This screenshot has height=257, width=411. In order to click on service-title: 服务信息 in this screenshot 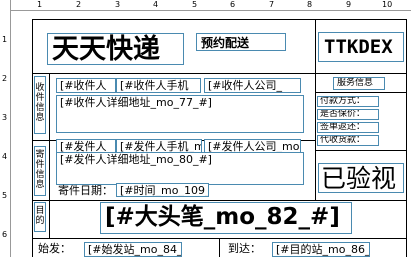, I will do `click(355, 83)`.